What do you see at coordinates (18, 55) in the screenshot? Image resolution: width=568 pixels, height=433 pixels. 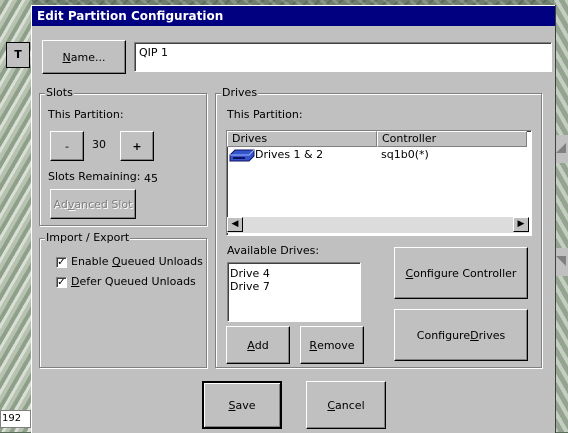 I see `background-tab: T` at bounding box center [18, 55].